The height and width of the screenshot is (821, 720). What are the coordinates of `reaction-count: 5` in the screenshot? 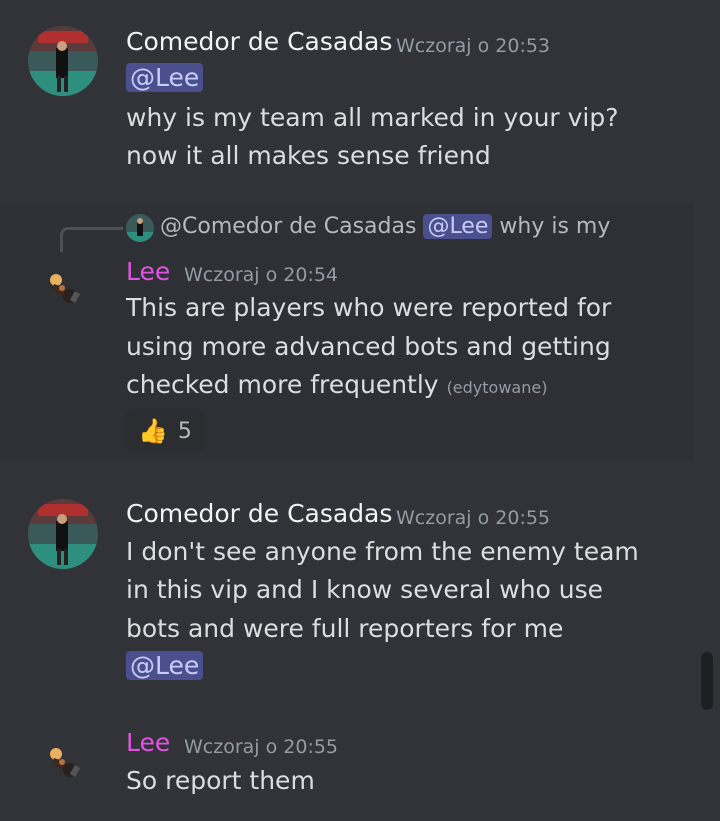 It's located at (184, 431).